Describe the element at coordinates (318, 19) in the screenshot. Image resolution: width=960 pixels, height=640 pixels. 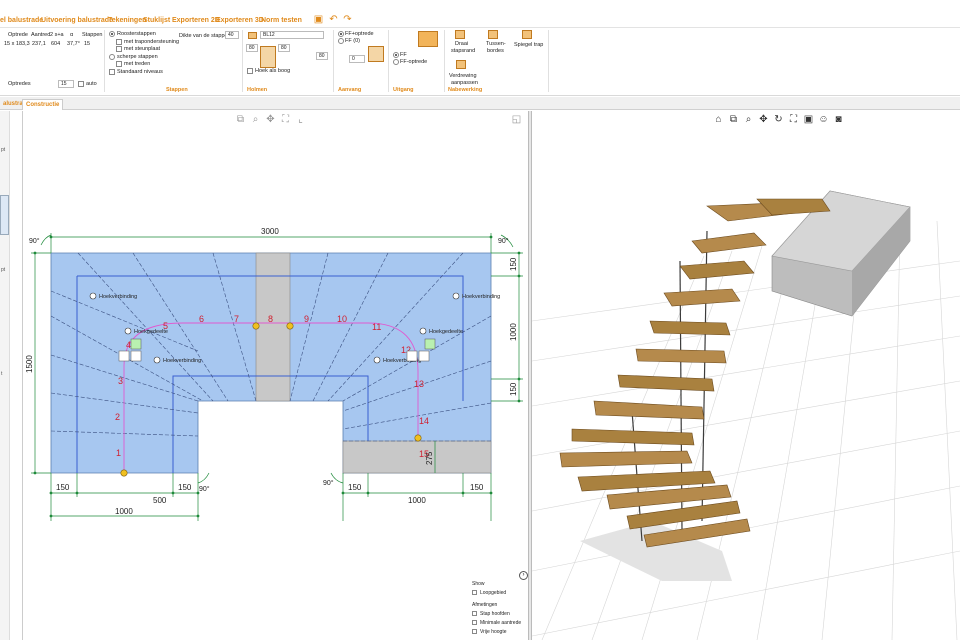
I see `save-icon: ▣` at that location.